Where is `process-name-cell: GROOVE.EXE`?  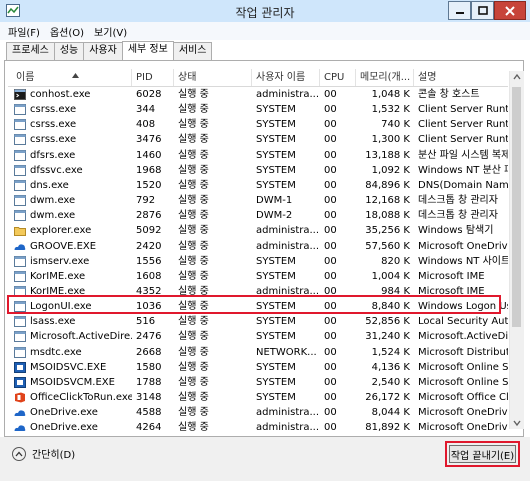 process-name-cell: GROOVE.EXE is located at coordinates (73, 246).